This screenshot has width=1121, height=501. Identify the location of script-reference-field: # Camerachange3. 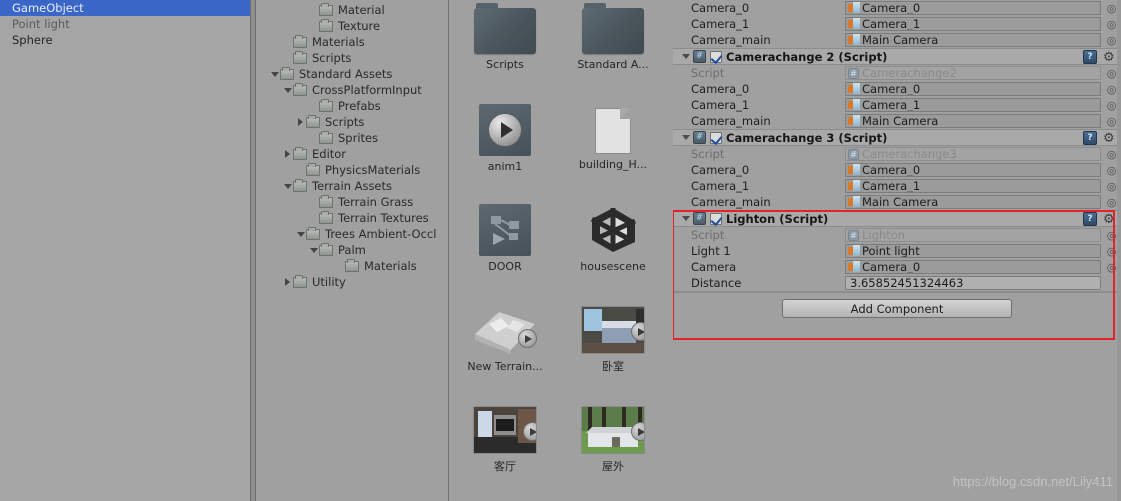
(973, 154).